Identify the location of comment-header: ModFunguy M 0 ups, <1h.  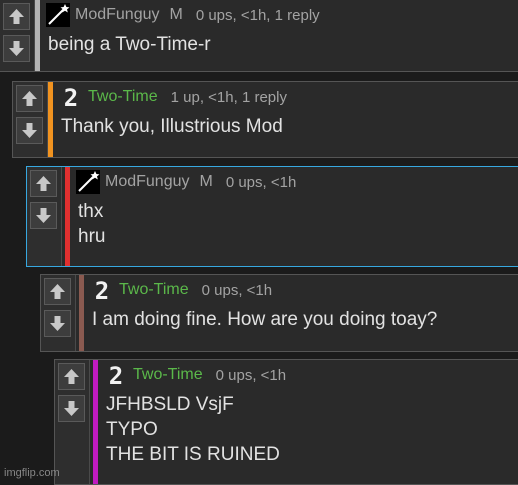
(295, 182).